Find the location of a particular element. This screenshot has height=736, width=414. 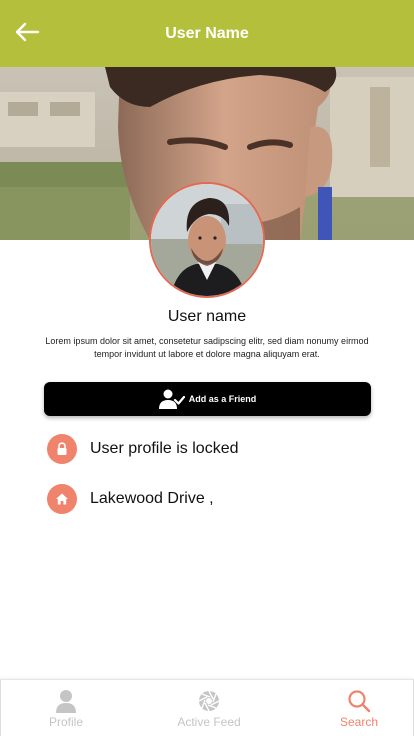

nav-item-profile: Profile is located at coordinates (66, 708).